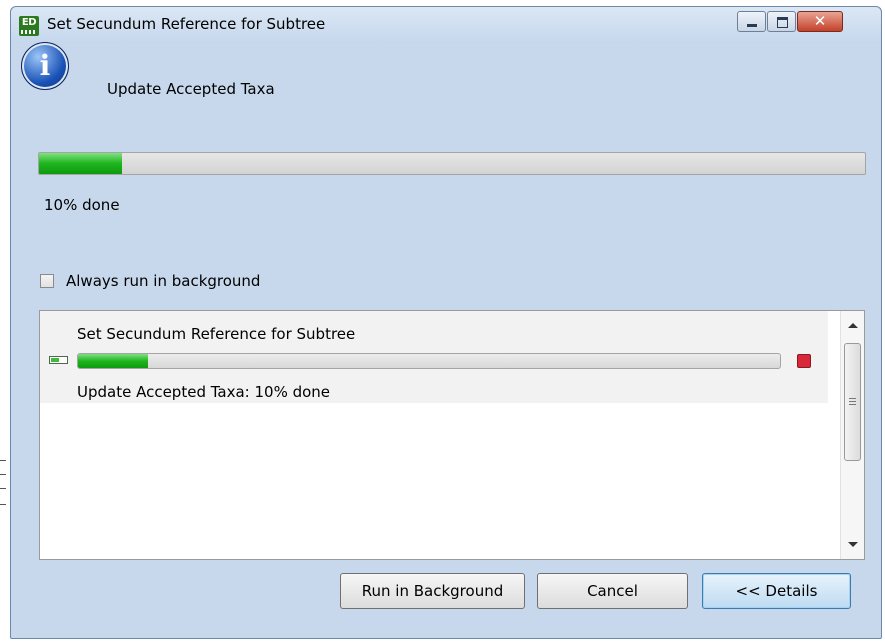 This screenshot has height=642, width=885. I want to click on always-background-label: Always run in background, so click(163, 281).